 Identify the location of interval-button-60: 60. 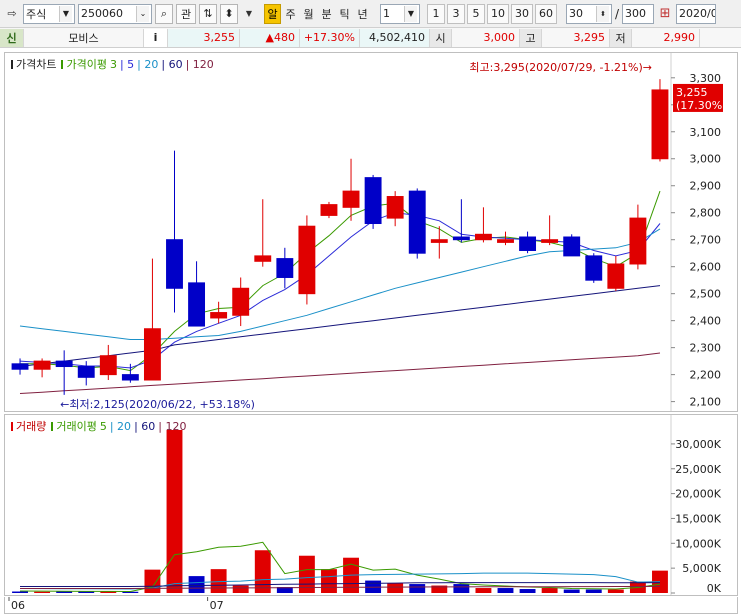
(546, 13).